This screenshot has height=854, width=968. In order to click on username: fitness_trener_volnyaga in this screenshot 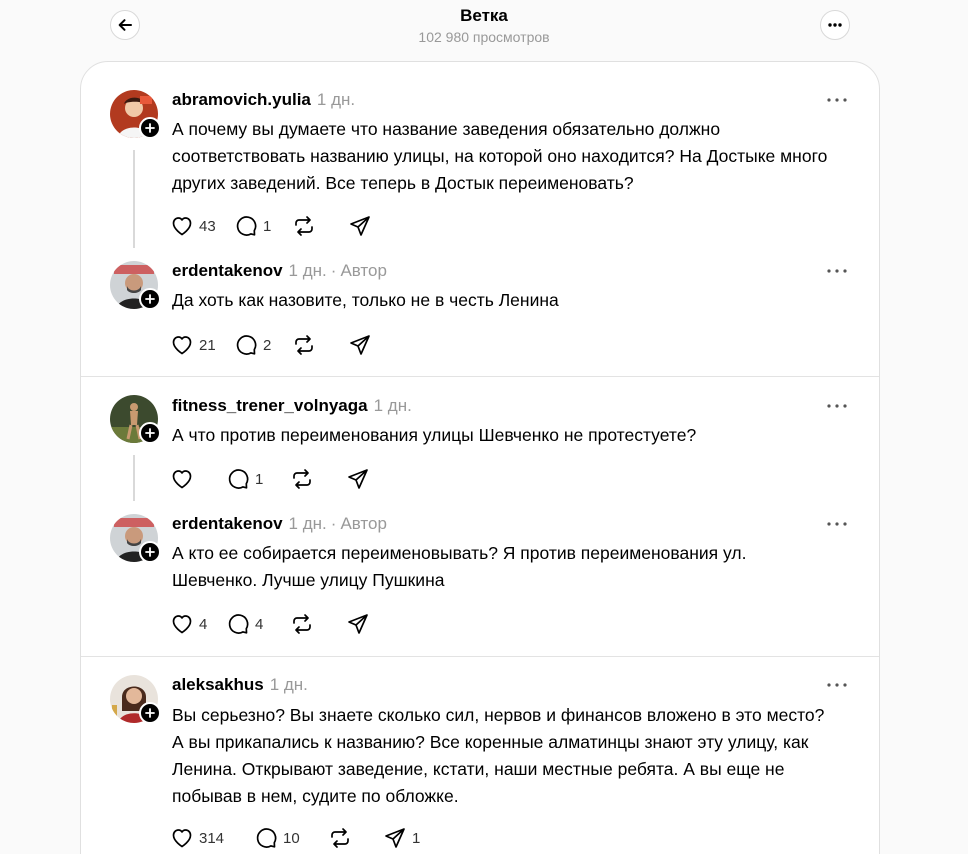, I will do `click(270, 405)`.